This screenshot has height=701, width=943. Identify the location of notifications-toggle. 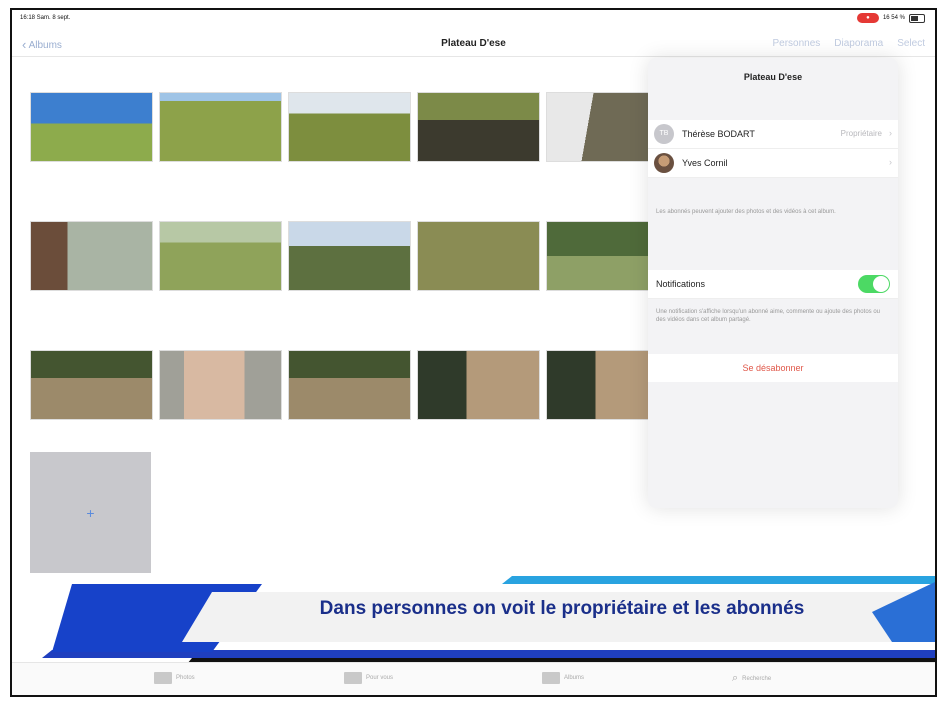
(874, 284).